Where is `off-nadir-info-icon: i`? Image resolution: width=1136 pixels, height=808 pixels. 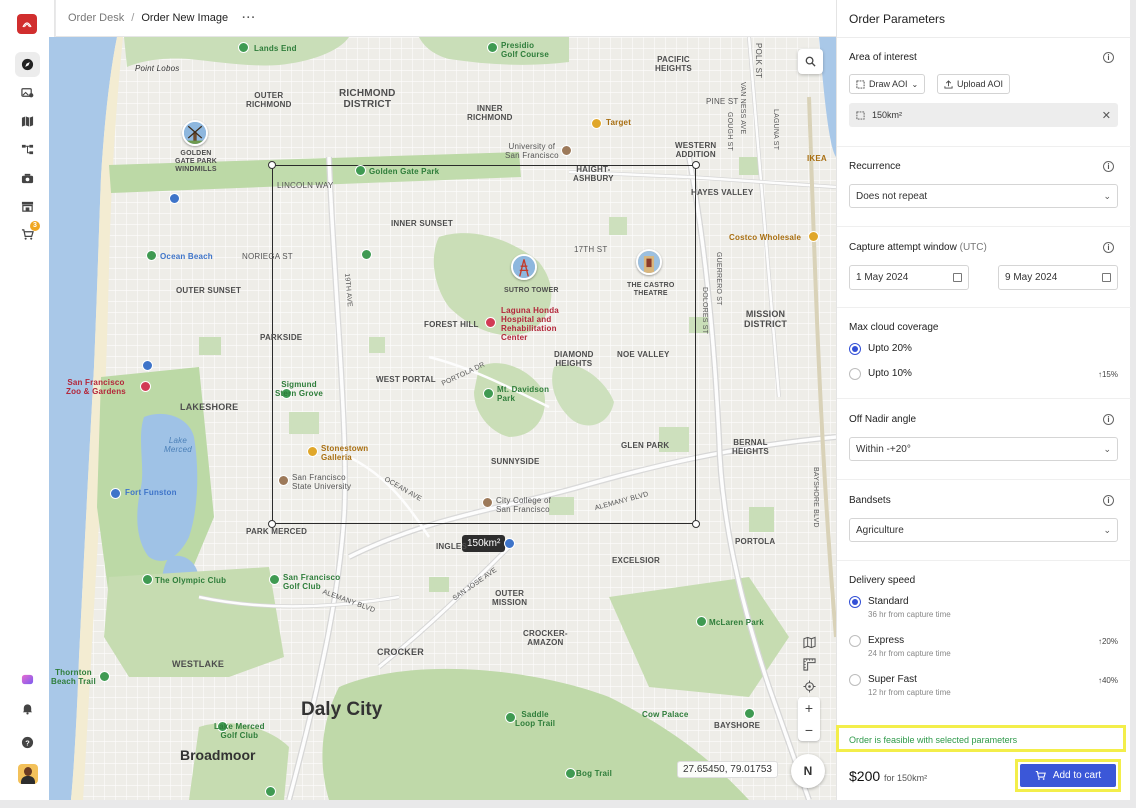 off-nadir-info-icon: i is located at coordinates (1108, 419).